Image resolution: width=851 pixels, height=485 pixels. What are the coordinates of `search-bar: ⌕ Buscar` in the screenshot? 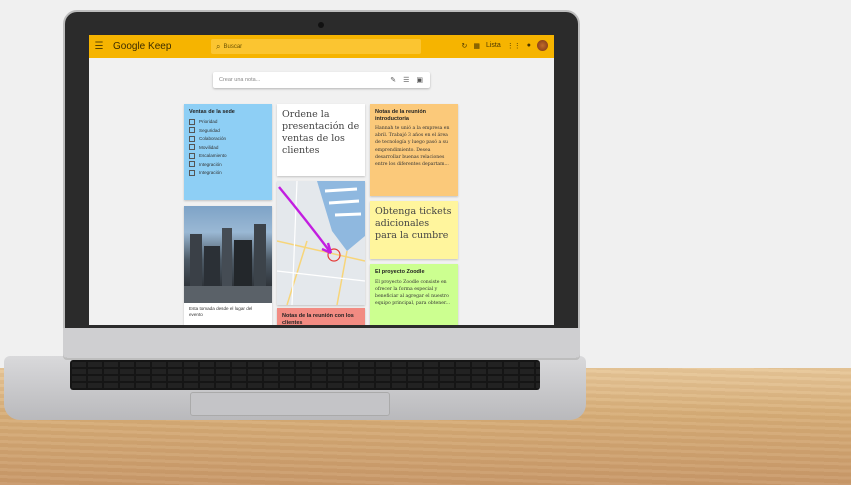 It's located at (316, 46).